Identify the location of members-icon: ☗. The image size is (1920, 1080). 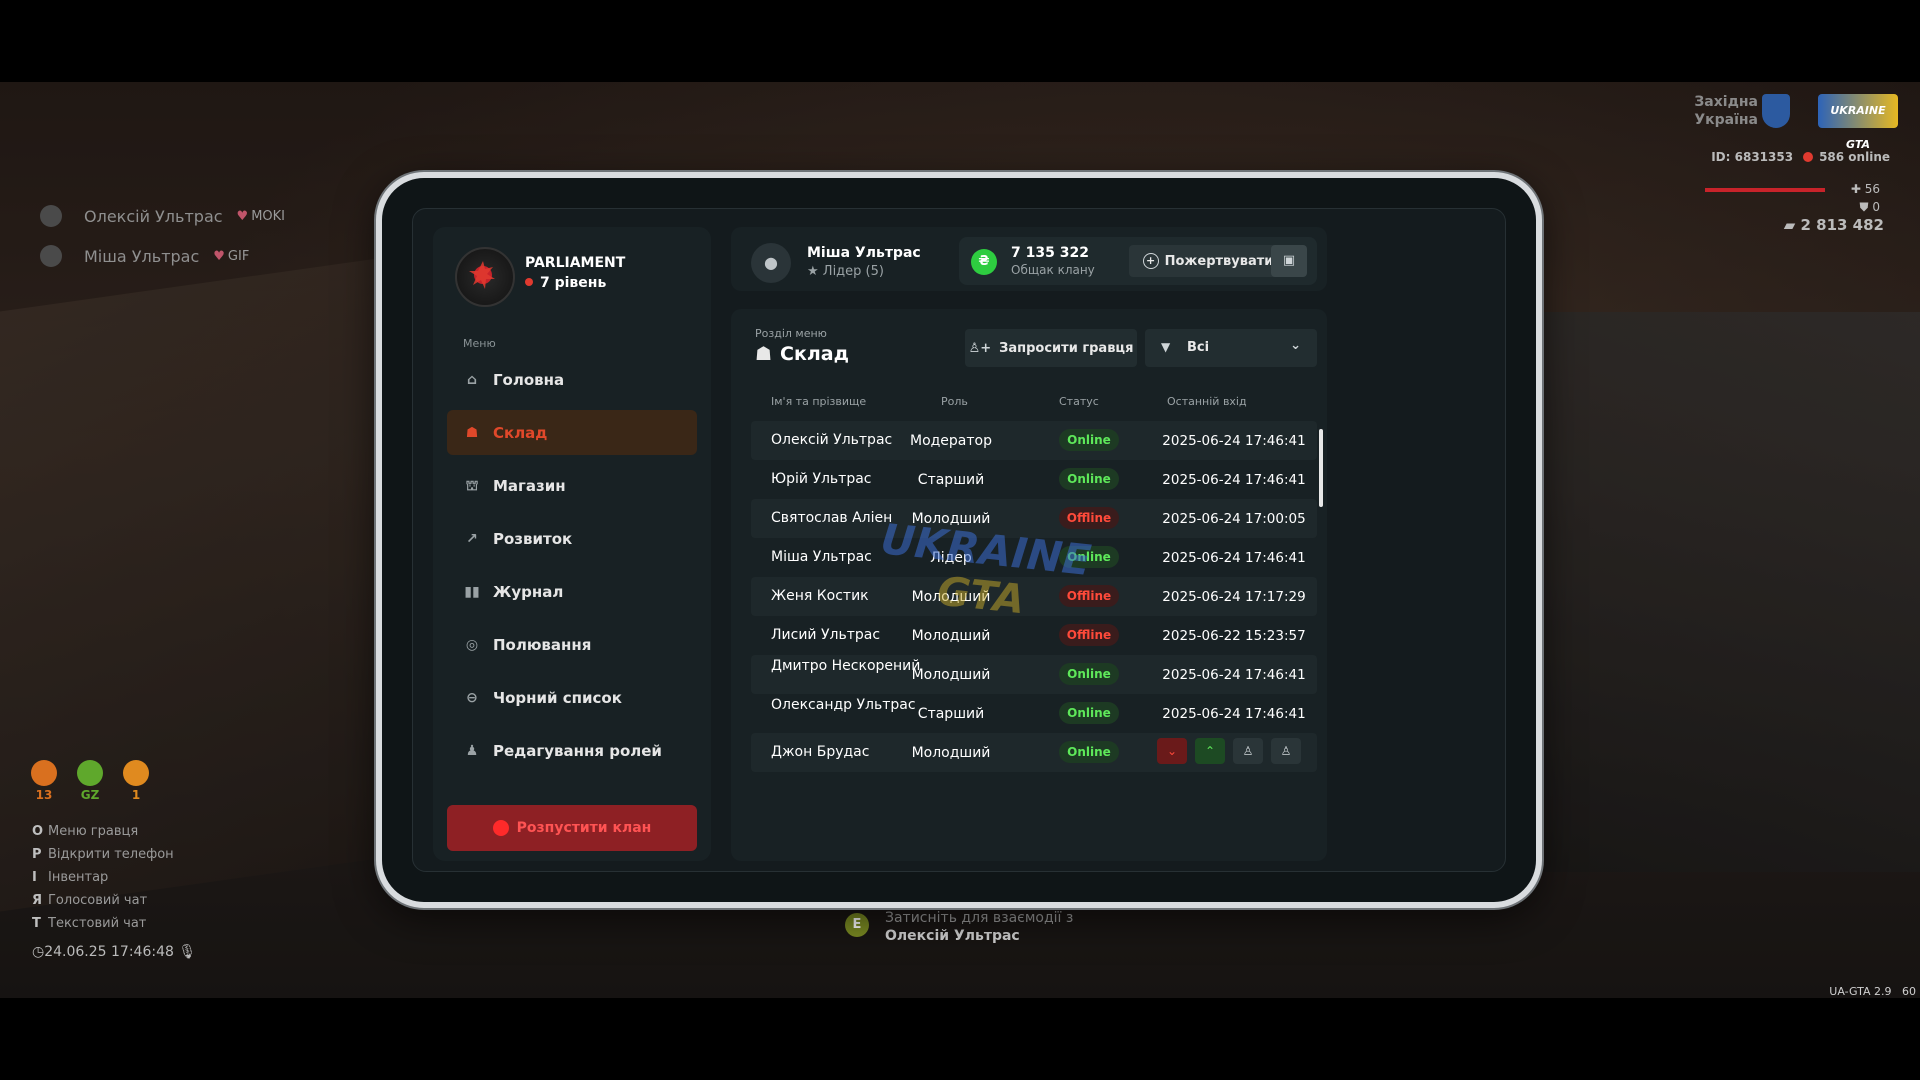
(472, 432).